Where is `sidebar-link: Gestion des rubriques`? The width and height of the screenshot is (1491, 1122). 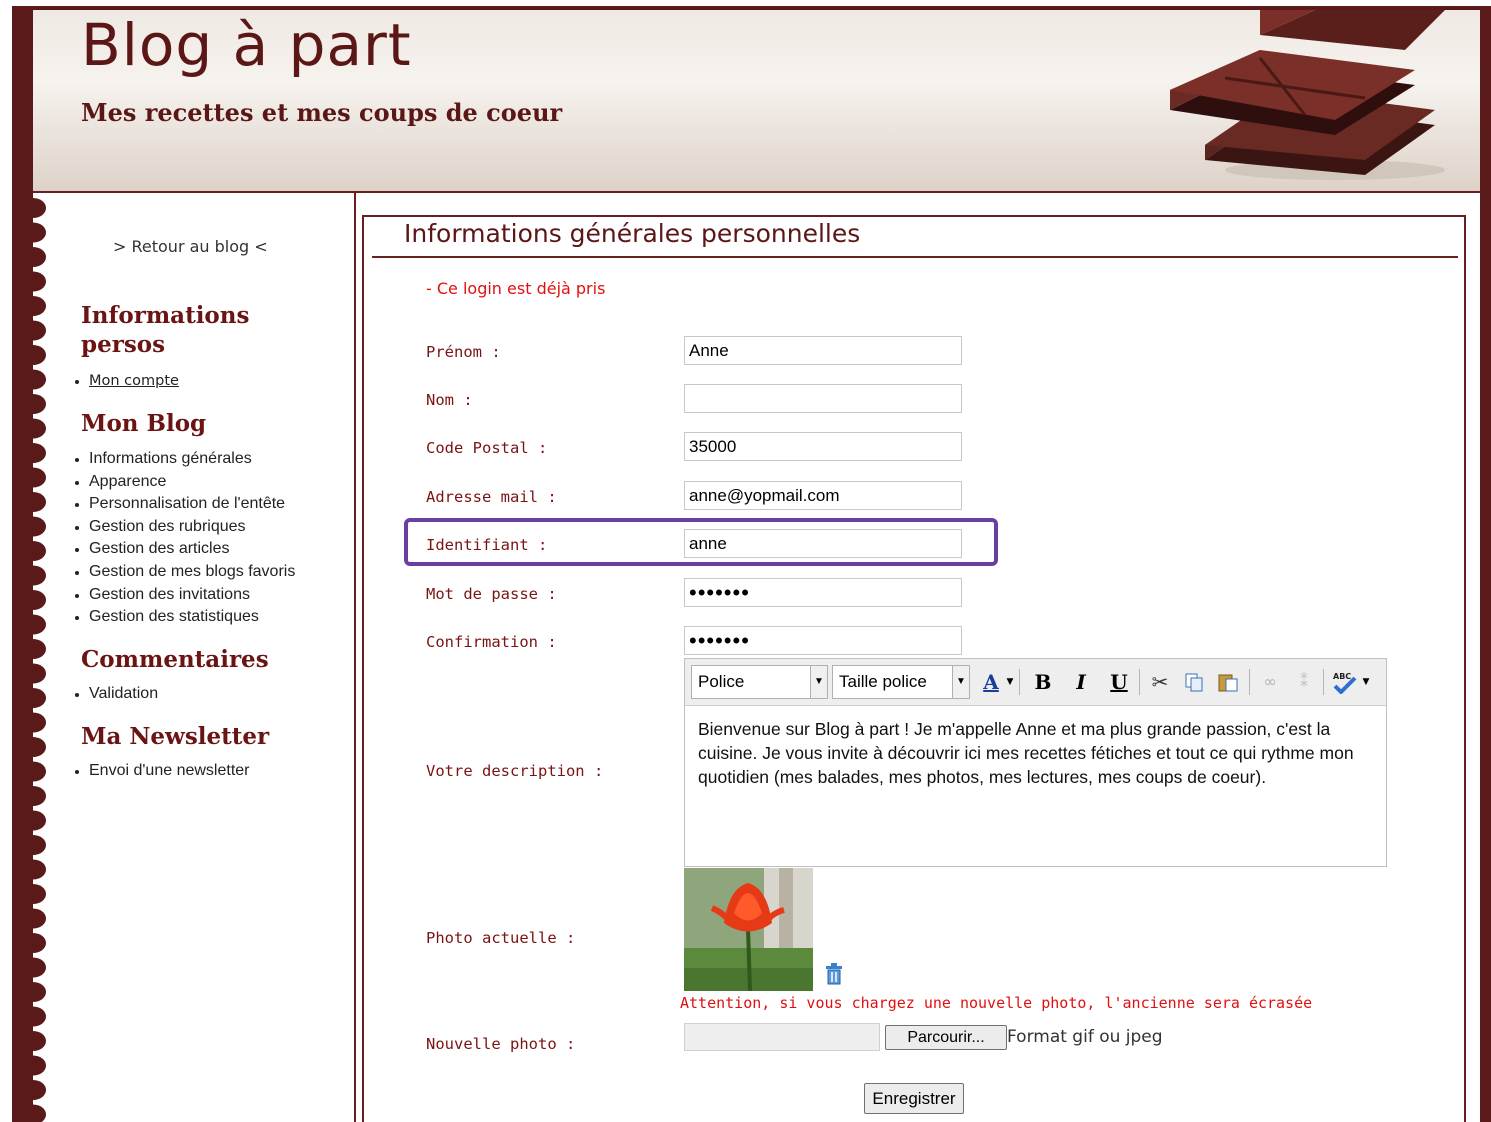 sidebar-link: Gestion des rubriques is located at coordinates (167, 526).